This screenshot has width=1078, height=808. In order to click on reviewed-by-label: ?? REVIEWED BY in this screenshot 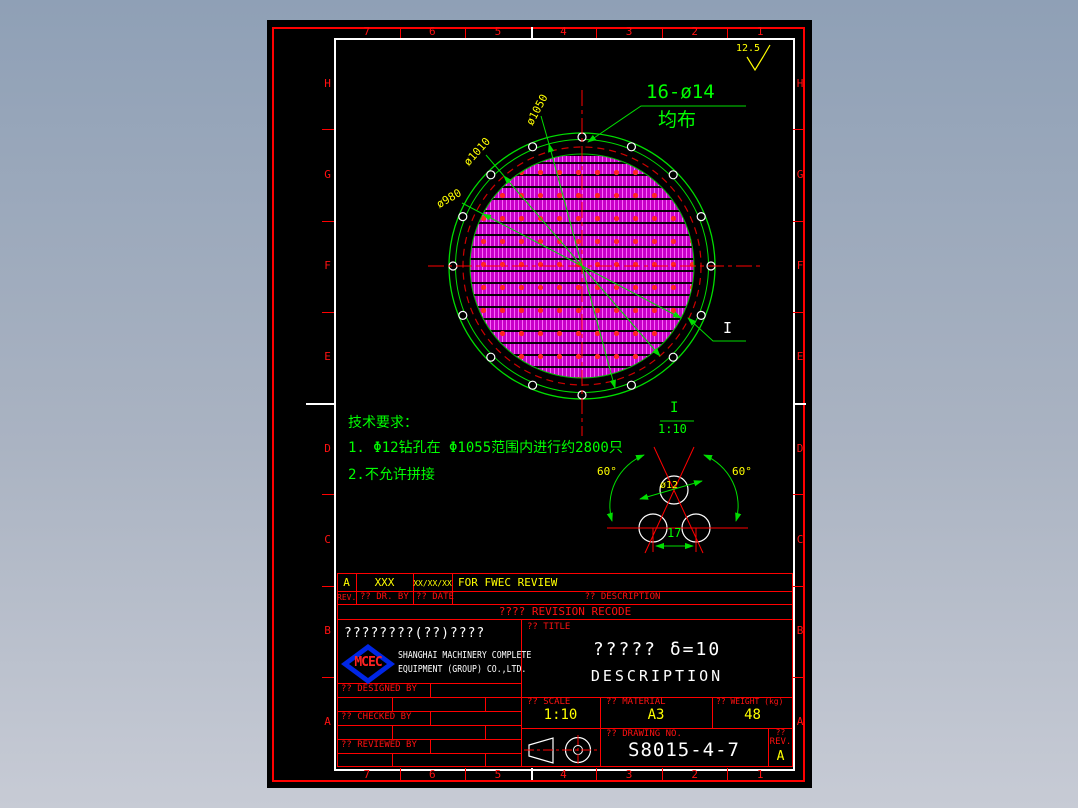, I will do `click(379, 745)`.